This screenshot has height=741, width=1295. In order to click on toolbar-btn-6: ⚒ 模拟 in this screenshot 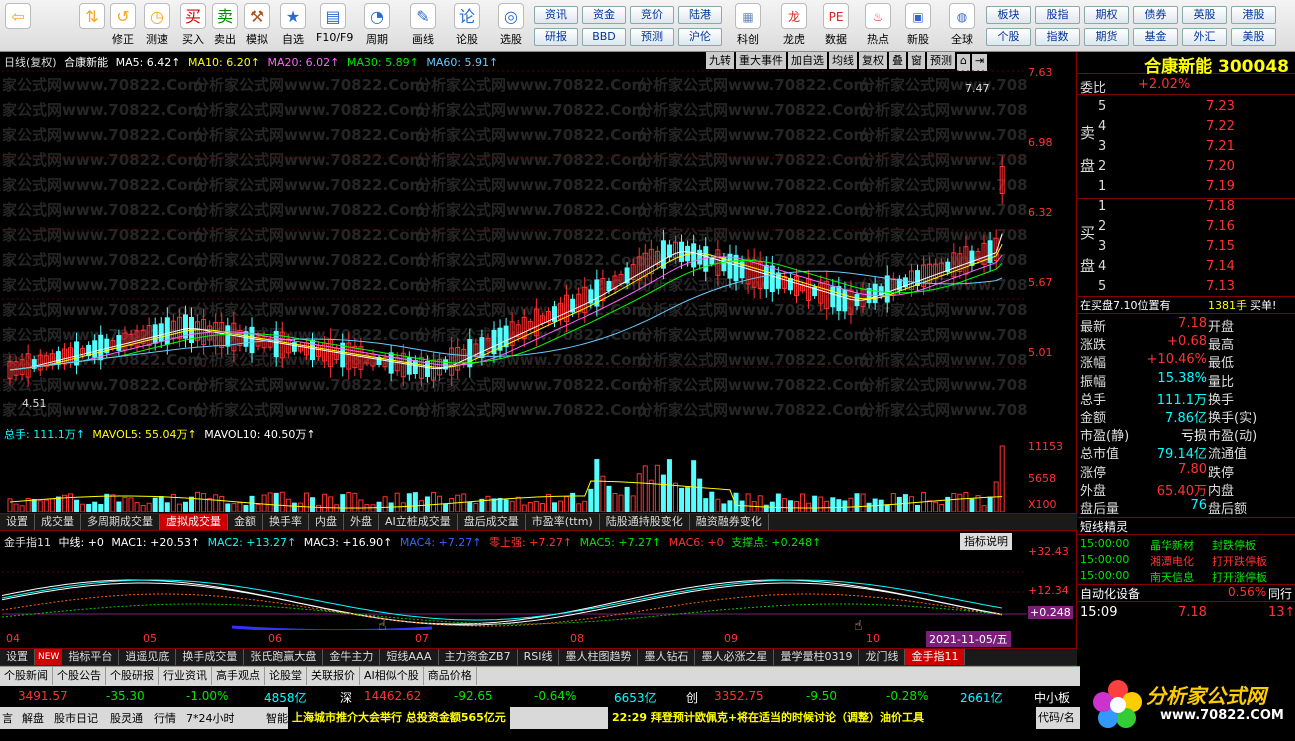, I will do `click(257, 26)`.